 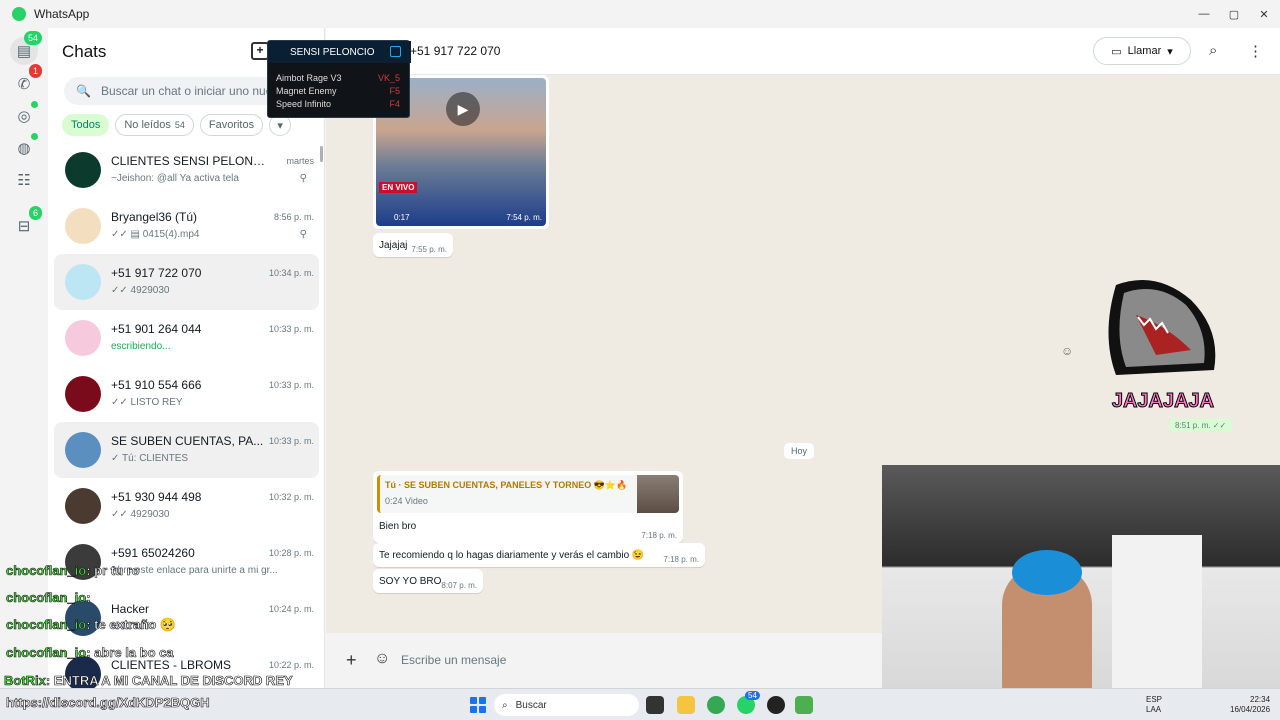 What do you see at coordinates (455, 51) in the screenshot?
I see `contact-name: +51 917 722 070` at bounding box center [455, 51].